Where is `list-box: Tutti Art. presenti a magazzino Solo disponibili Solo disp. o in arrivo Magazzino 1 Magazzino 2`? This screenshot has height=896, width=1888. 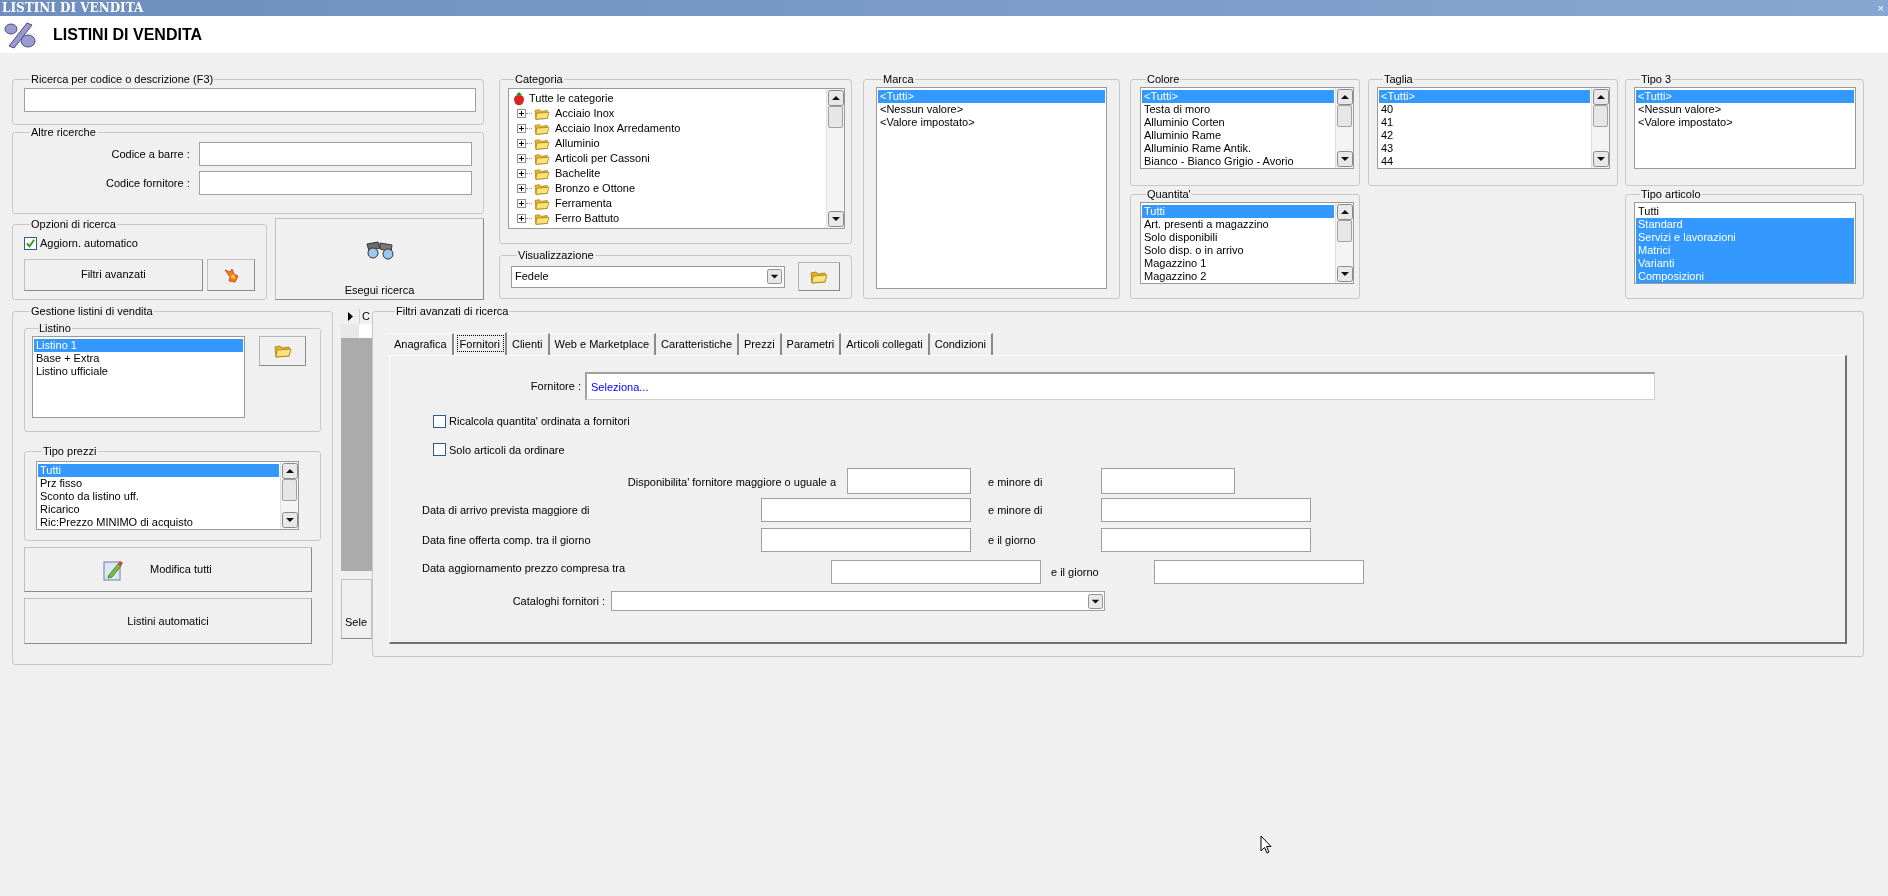
list-box: Tutti Art. presenti a magazzino Solo disponibili Solo disp. o in arrivo Magazzino 1 Magazzino 2 is located at coordinates (1247, 243).